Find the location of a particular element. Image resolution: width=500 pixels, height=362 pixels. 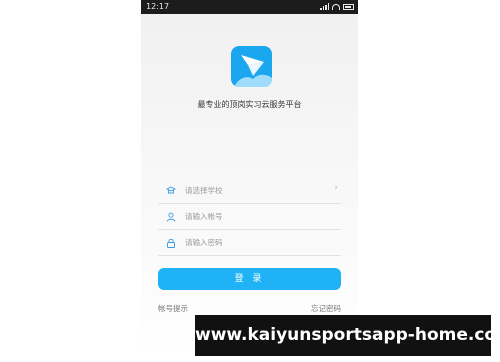

school-select-placeholder: 请选择学校 is located at coordinates (204, 190).